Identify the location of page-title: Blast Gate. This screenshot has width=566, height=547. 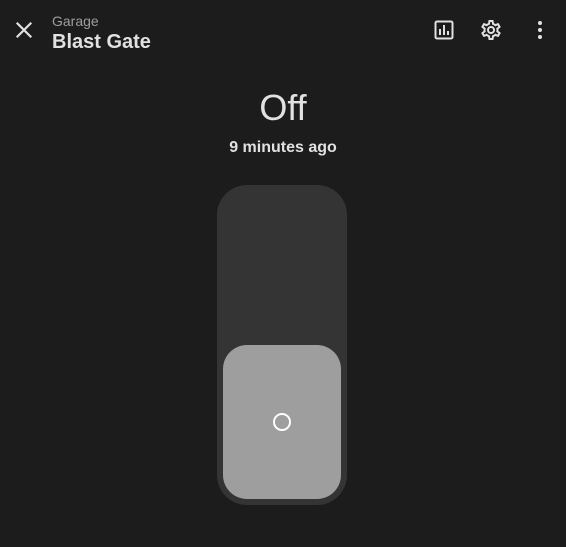
(101, 42).